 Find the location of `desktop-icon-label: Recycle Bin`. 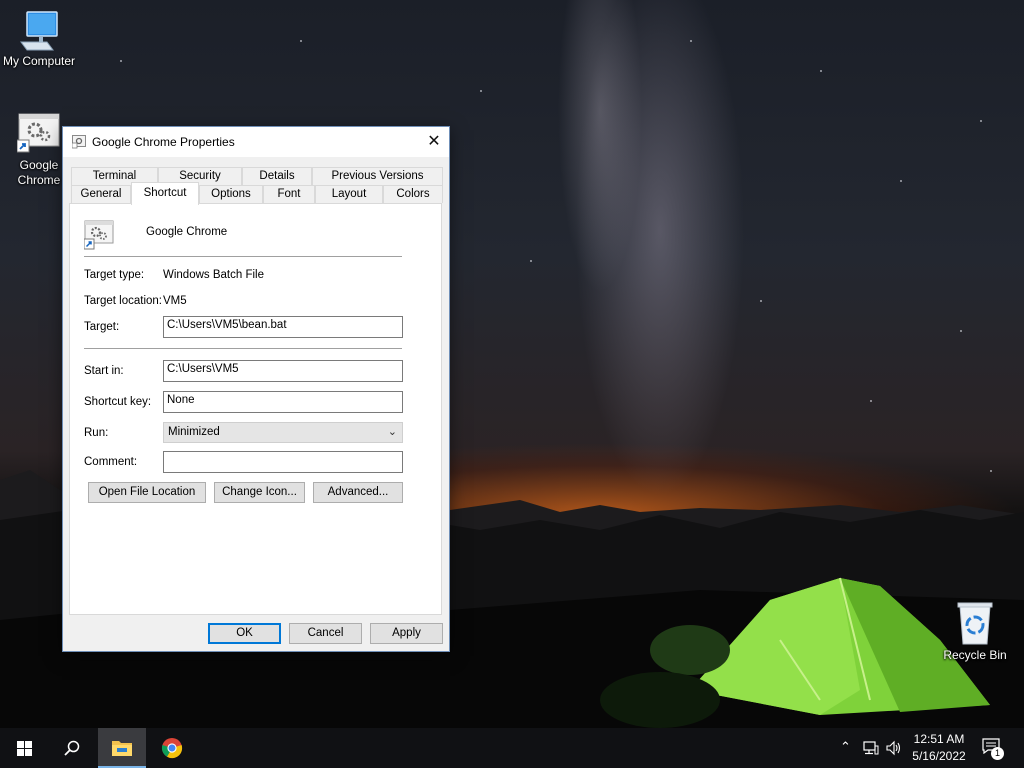

desktop-icon-label: Recycle Bin is located at coordinates (975, 655).